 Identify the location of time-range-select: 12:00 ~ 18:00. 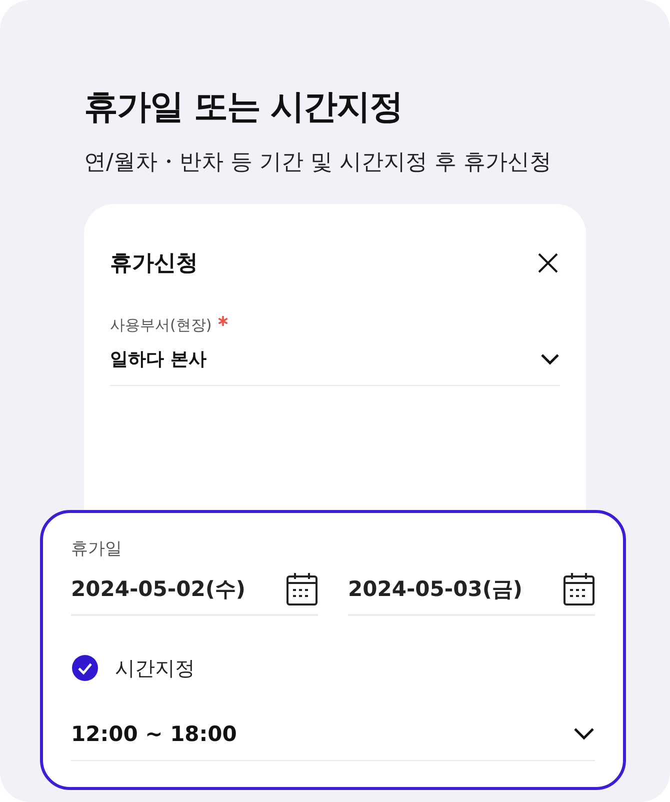
(333, 735).